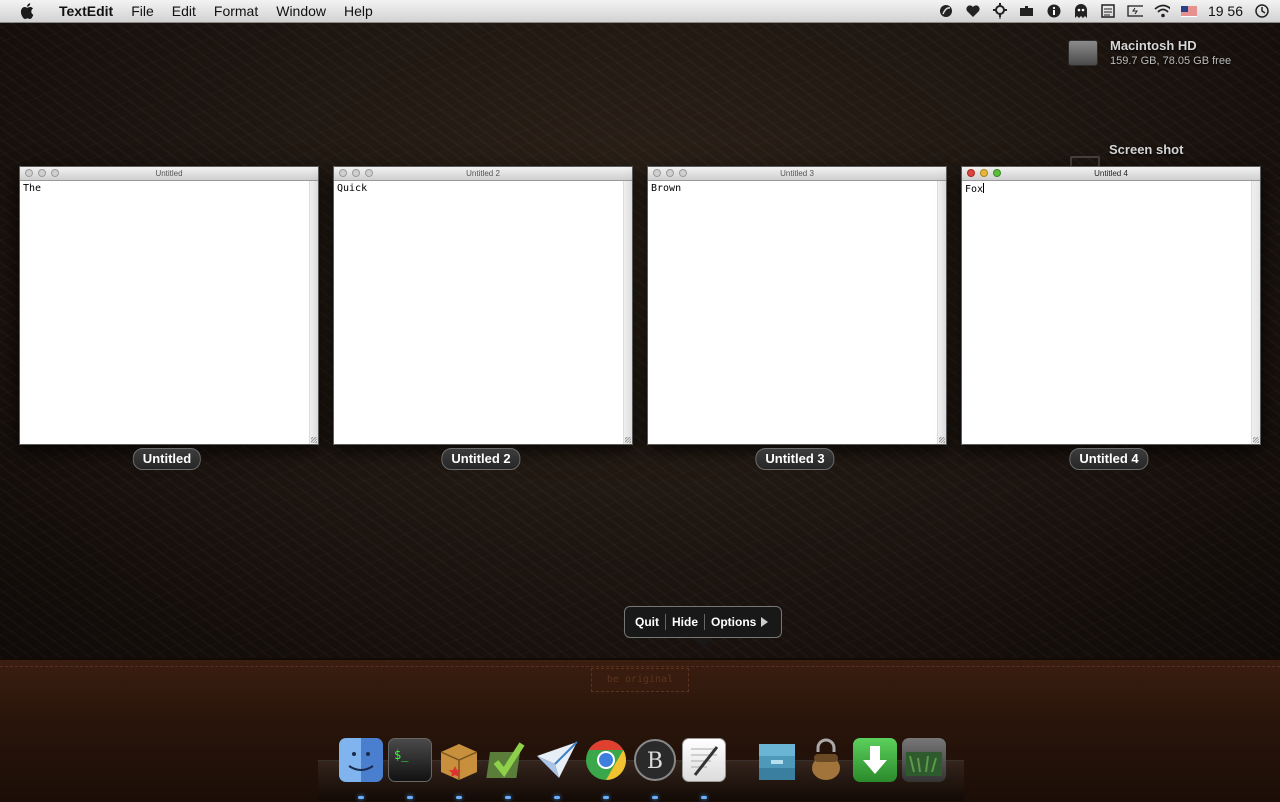 The width and height of the screenshot is (1280, 802). What do you see at coordinates (685, 622) in the screenshot?
I see `hide-button: Hide` at bounding box center [685, 622].